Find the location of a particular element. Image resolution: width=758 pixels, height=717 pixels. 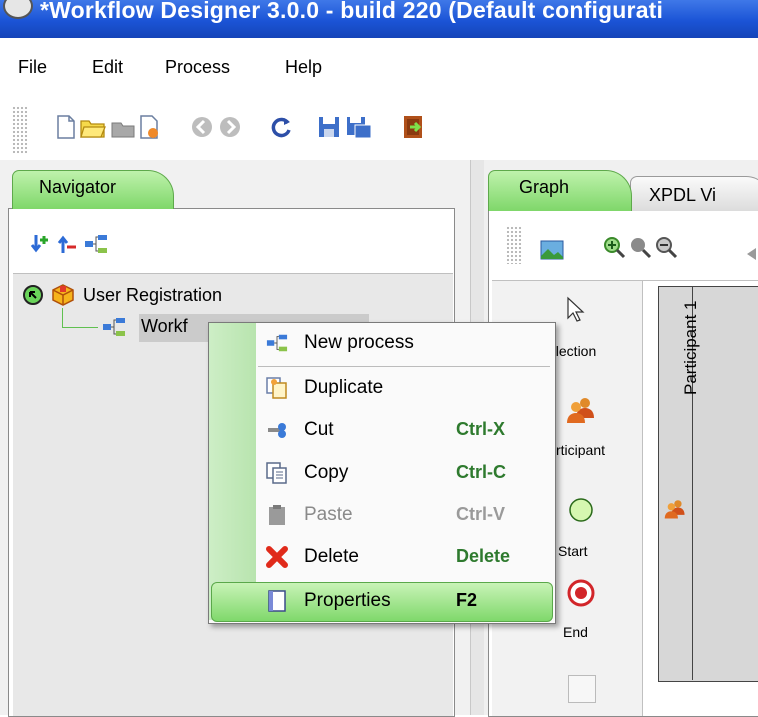

refresh-icon is located at coordinates (282, 127).